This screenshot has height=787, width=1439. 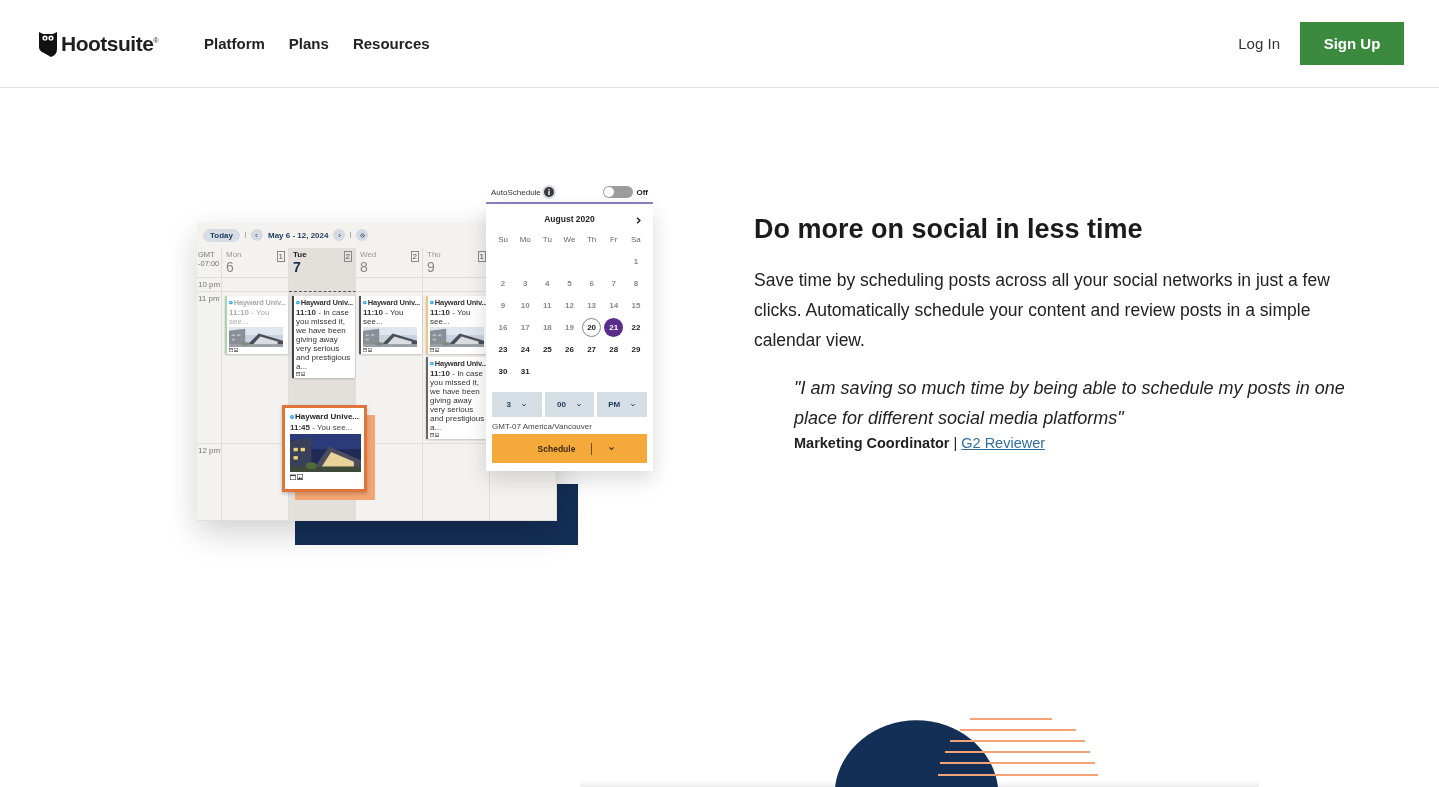 What do you see at coordinates (548, 192) in the screenshot?
I see `info-icon` at bounding box center [548, 192].